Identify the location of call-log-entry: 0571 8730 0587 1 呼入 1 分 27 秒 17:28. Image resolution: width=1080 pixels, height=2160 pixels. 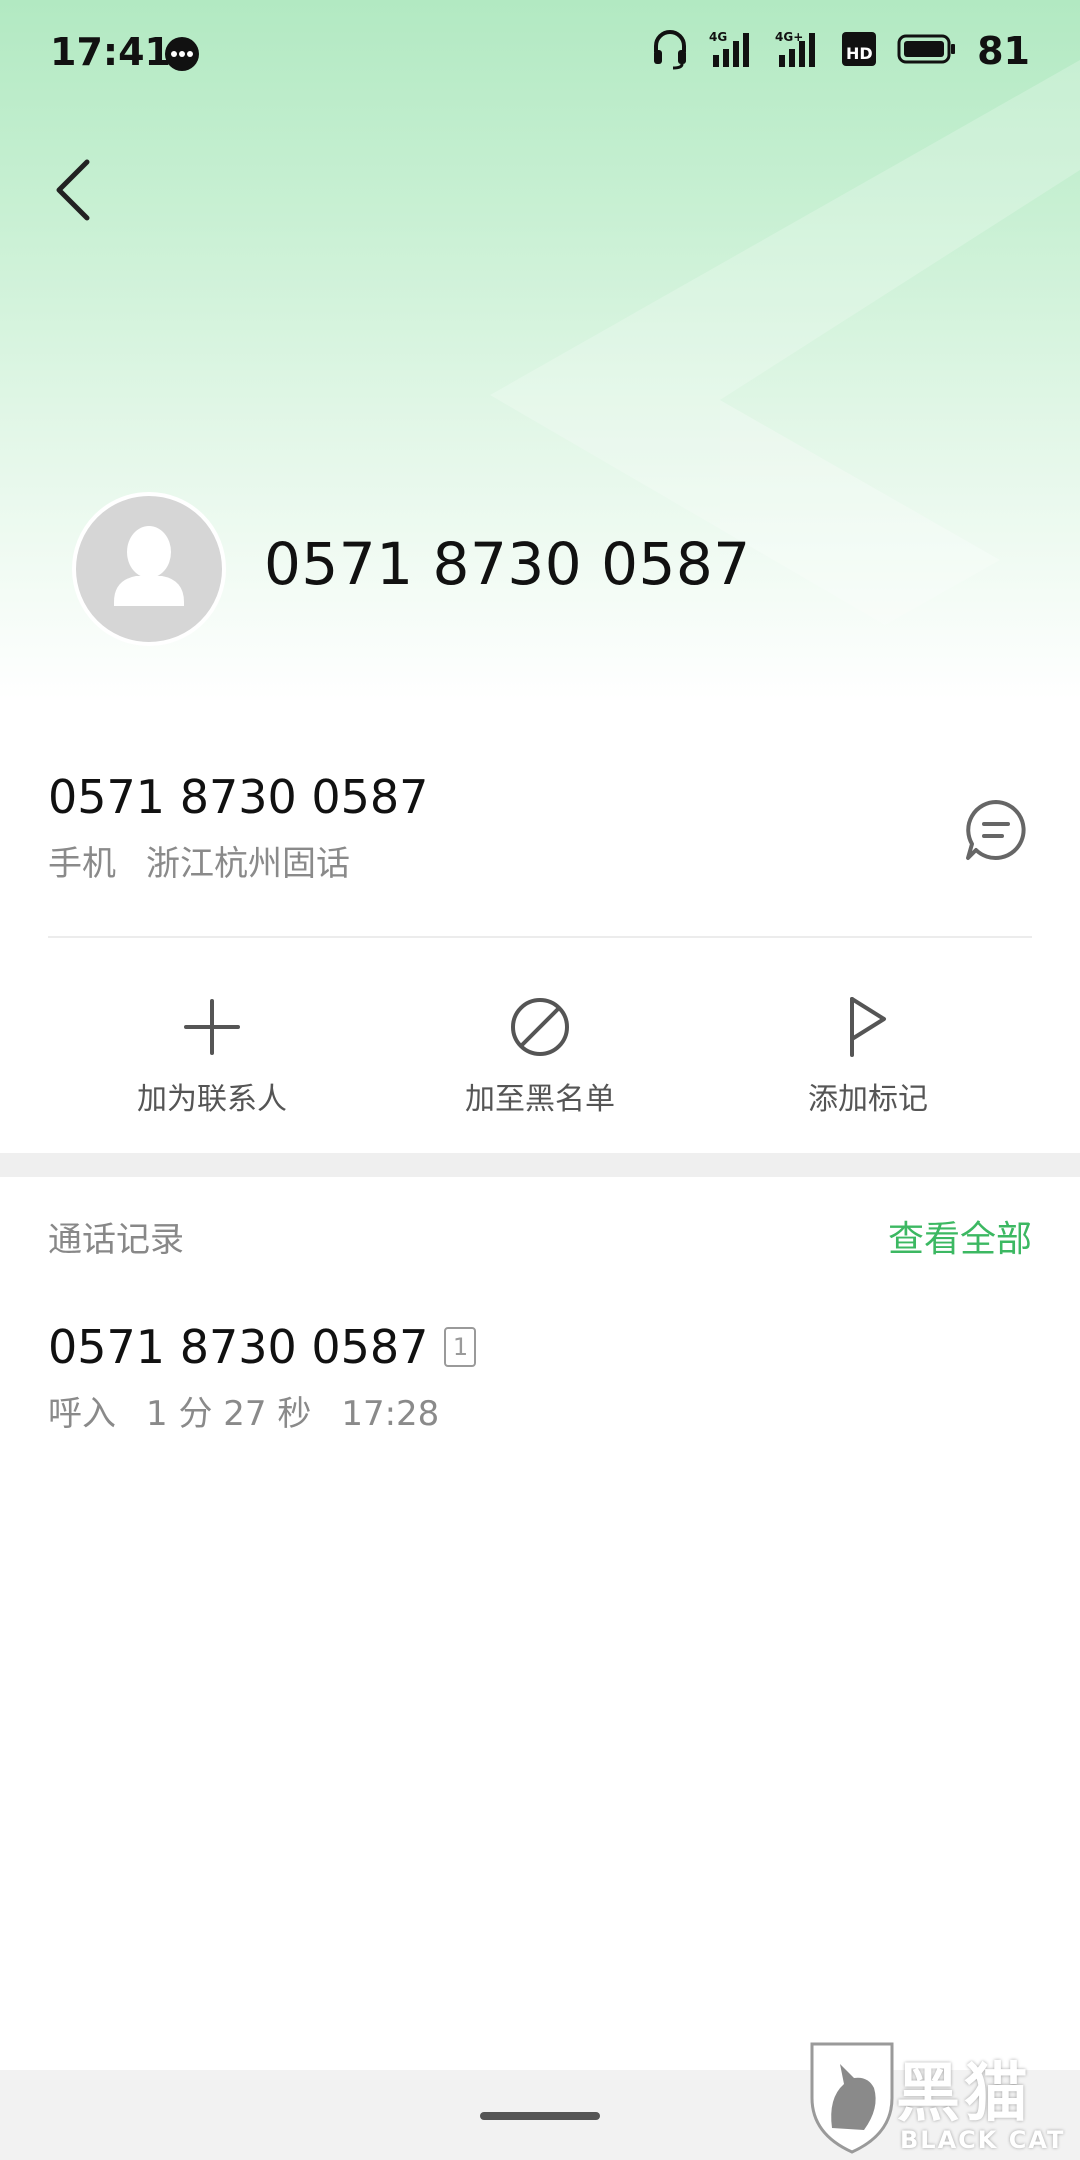
(262, 1377).